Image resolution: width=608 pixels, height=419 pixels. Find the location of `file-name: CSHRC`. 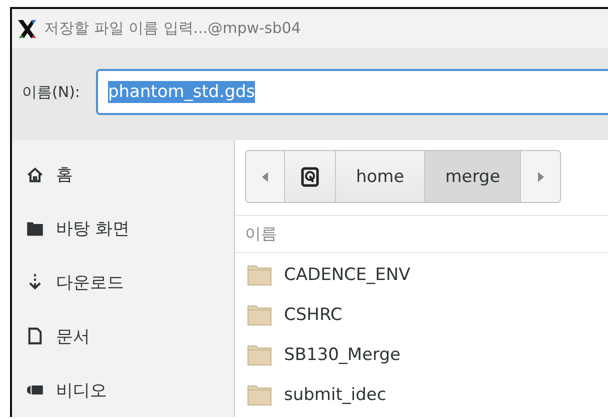

file-name: CSHRC is located at coordinates (313, 315).